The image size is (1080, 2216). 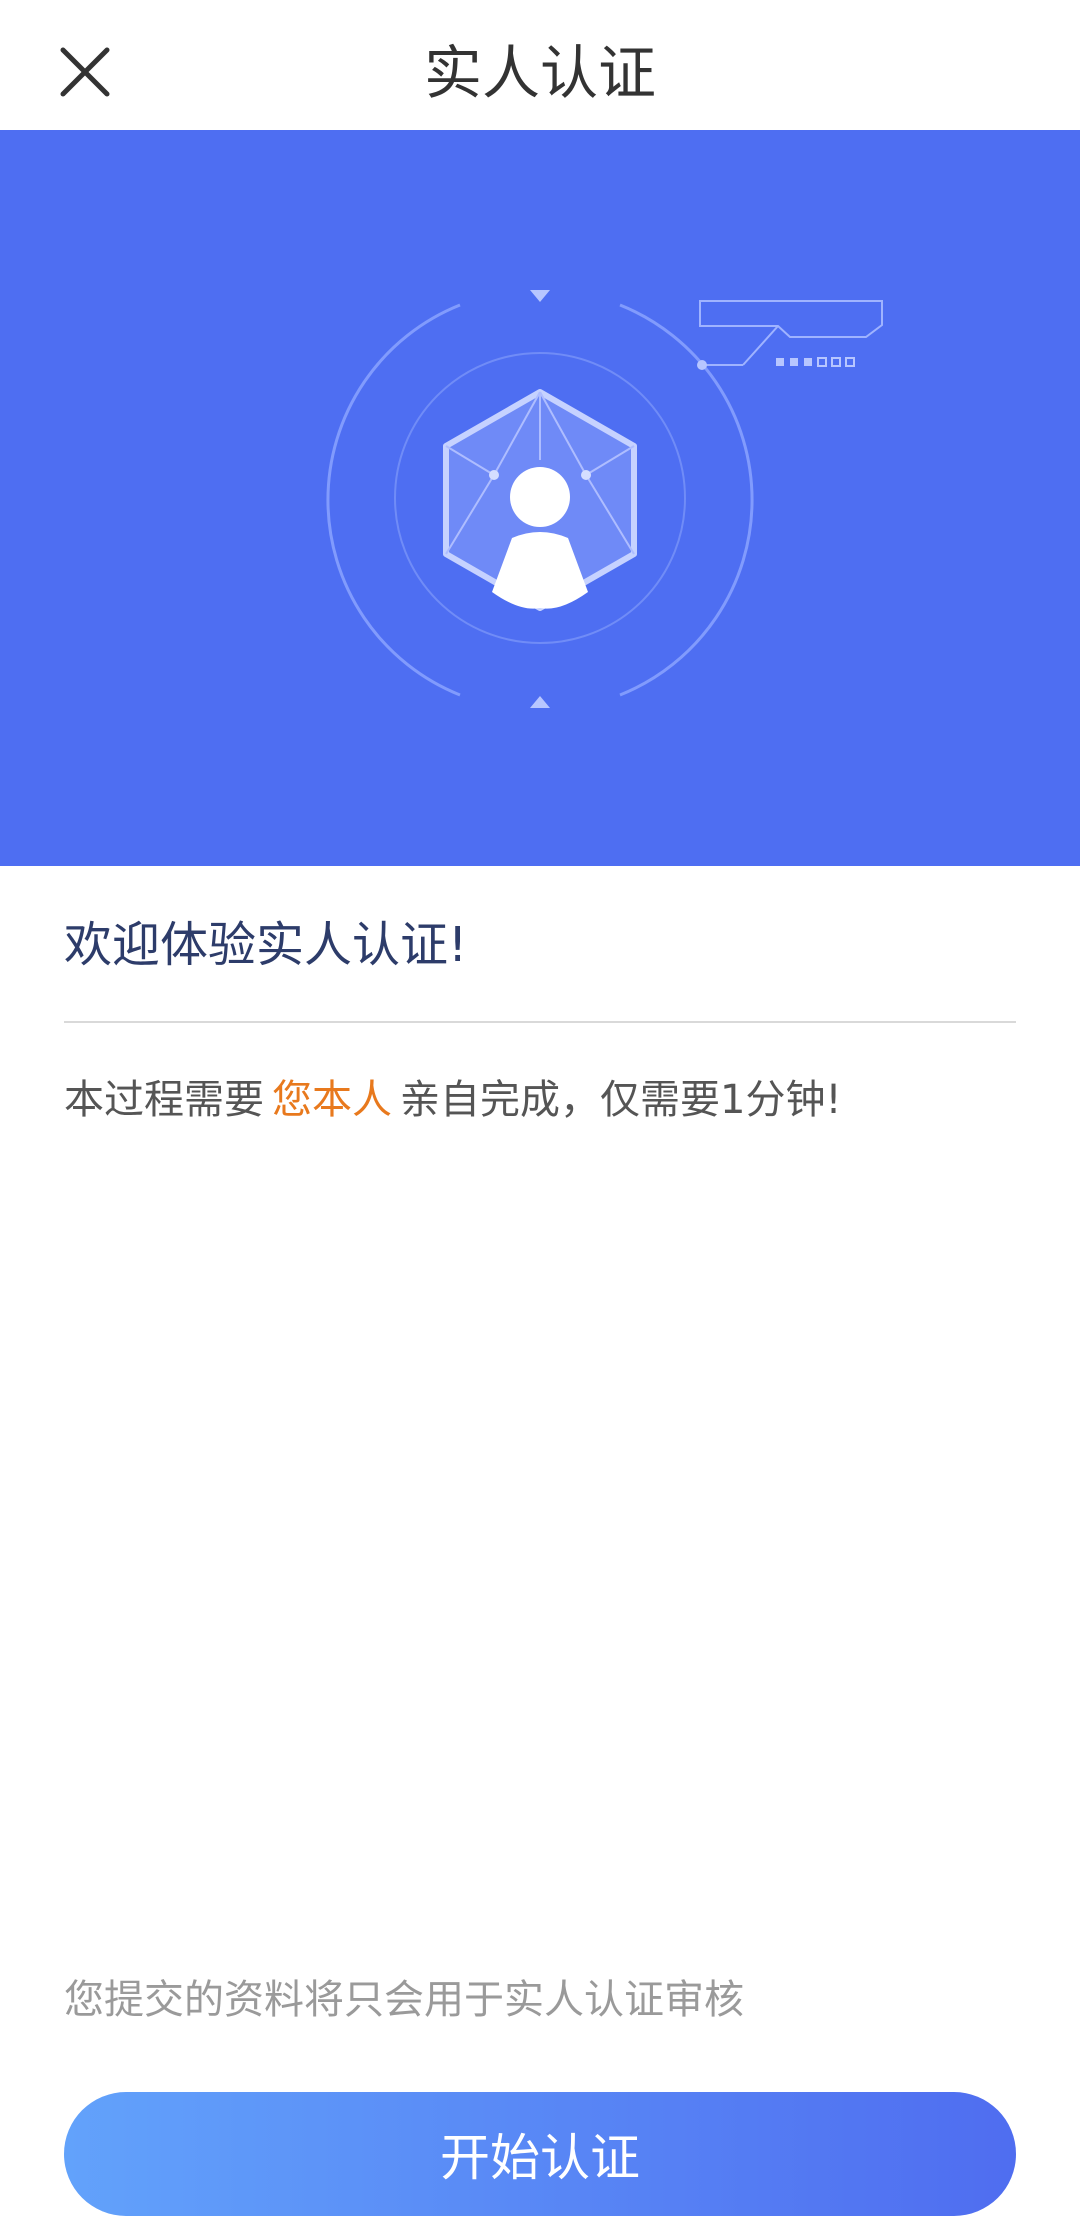 I want to click on instruction-text: 本过程需要 您本人 亲自完成，仅需要1分钟!, so click(x=452, y=1100).